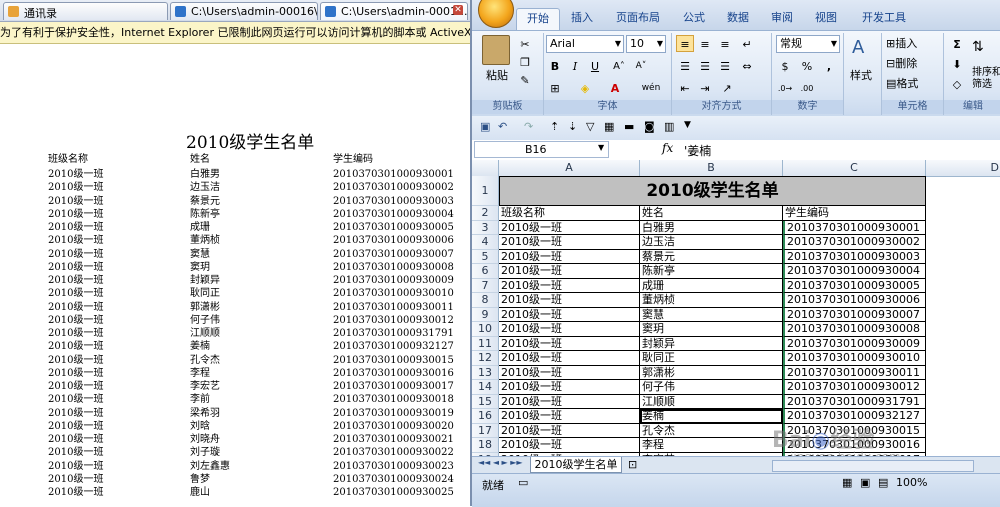 The height and width of the screenshot is (507, 1000). I want to click on table-icon: ▦, so click(609, 126).